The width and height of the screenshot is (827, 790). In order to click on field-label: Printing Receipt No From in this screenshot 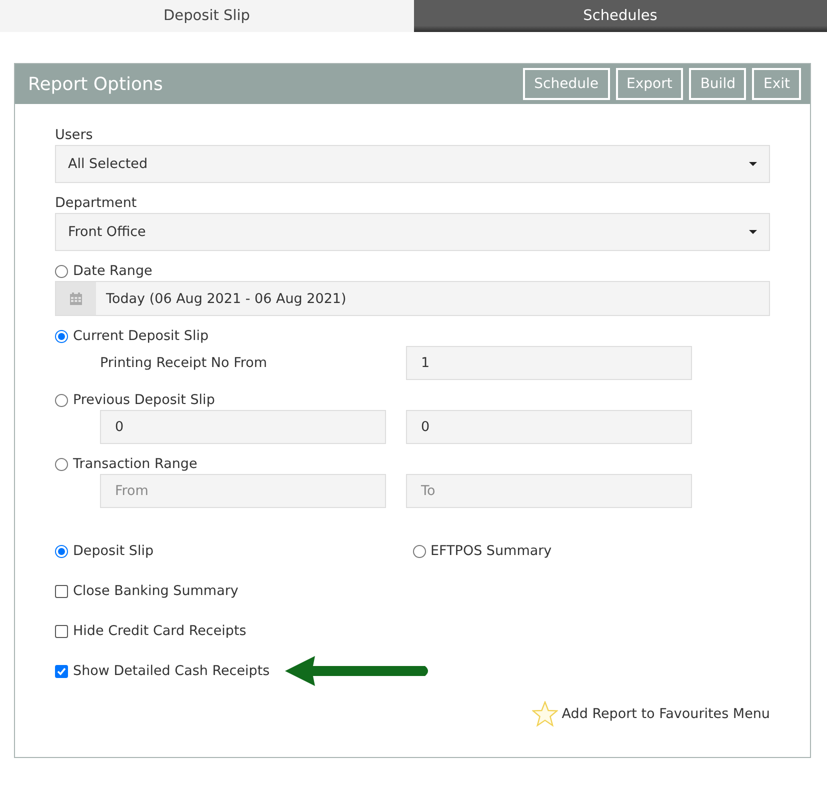, I will do `click(184, 363)`.